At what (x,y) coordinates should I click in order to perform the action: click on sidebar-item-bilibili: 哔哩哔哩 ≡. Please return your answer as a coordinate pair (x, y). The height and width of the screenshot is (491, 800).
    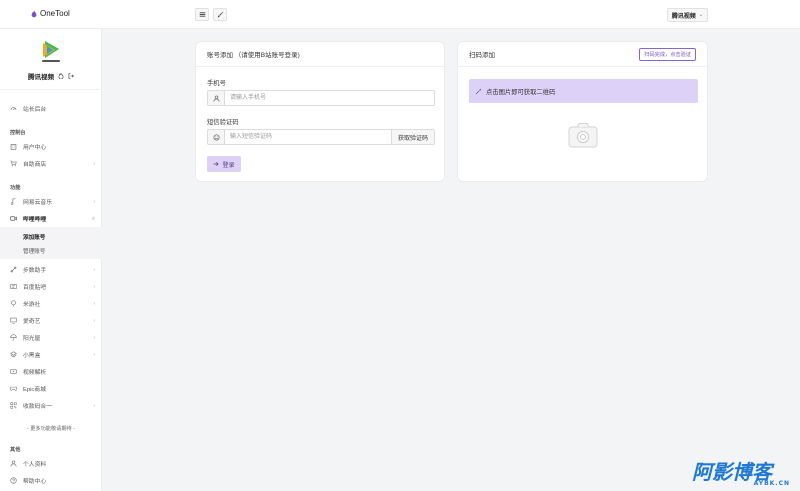
    Looking at the image, I should click on (51, 218).